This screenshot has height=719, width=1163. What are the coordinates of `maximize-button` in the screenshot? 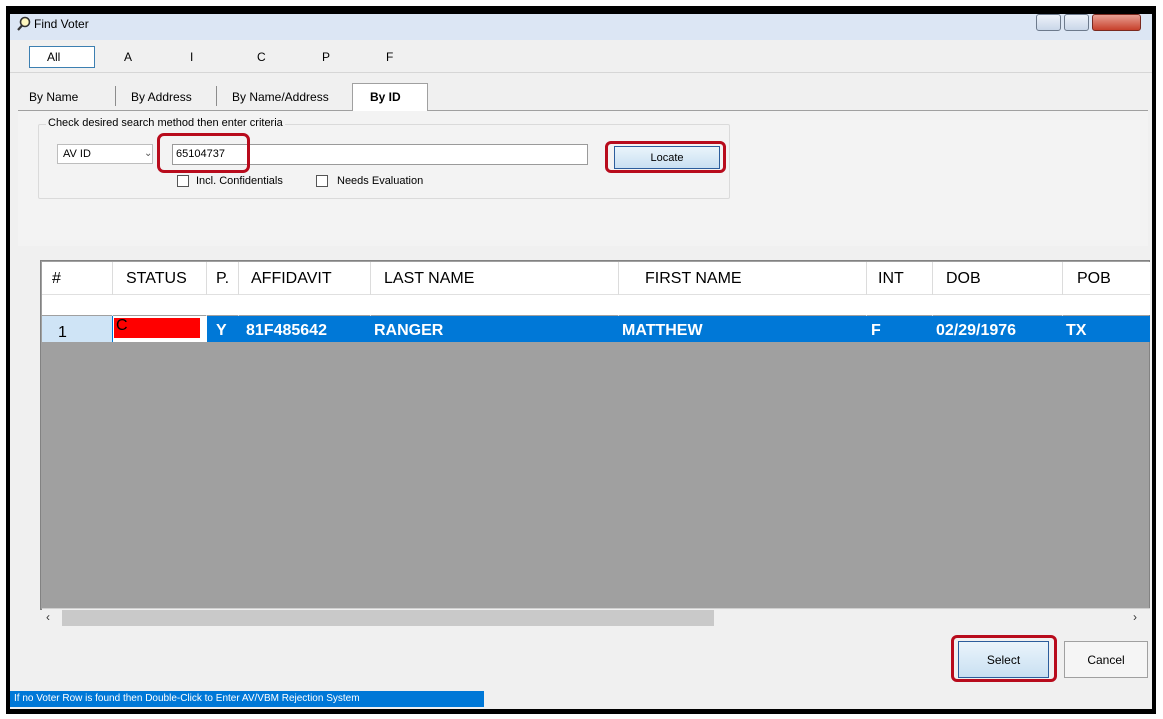 It's located at (1076, 22).